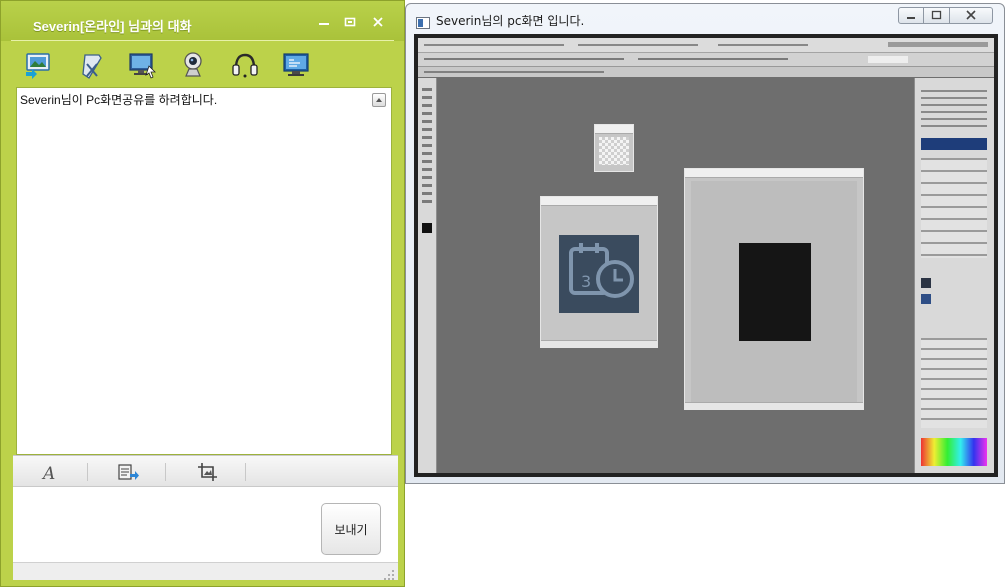  What do you see at coordinates (706, 60) in the screenshot?
I see `remote-options-bar` at bounding box center [706, 60].